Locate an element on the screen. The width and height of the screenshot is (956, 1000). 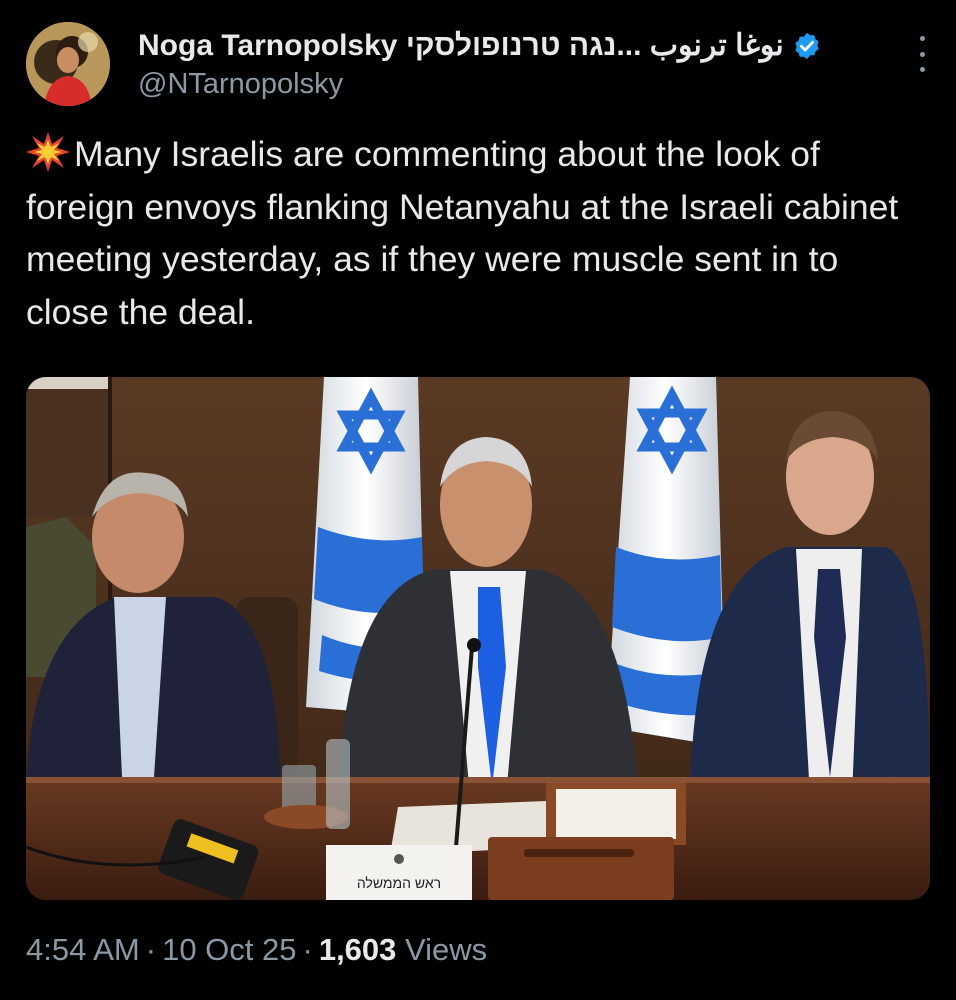
nameplate-text: ראש הממשלה is located at coordinates (399, 883).